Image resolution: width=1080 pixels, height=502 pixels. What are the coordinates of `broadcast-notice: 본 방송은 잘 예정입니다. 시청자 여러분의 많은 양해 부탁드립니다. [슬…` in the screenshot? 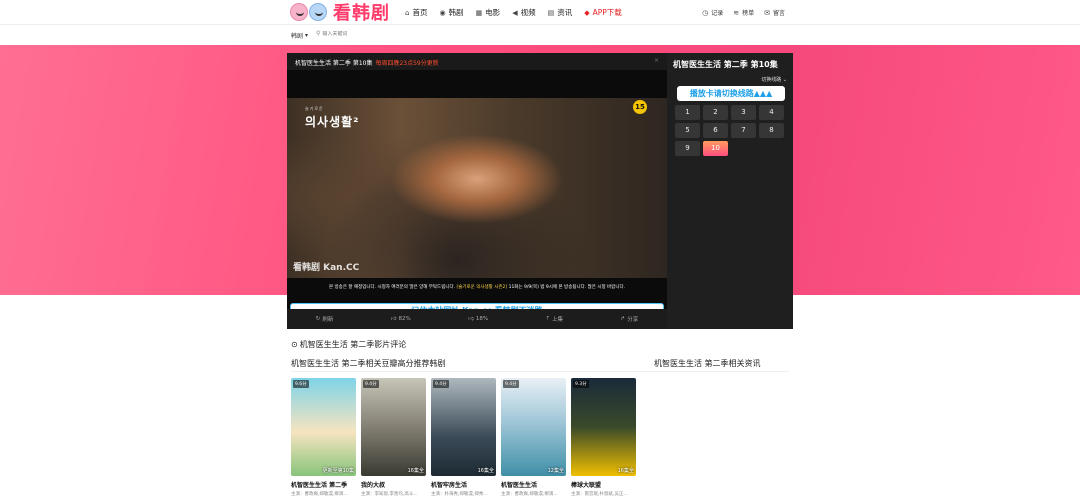 It's located at (477, 287).